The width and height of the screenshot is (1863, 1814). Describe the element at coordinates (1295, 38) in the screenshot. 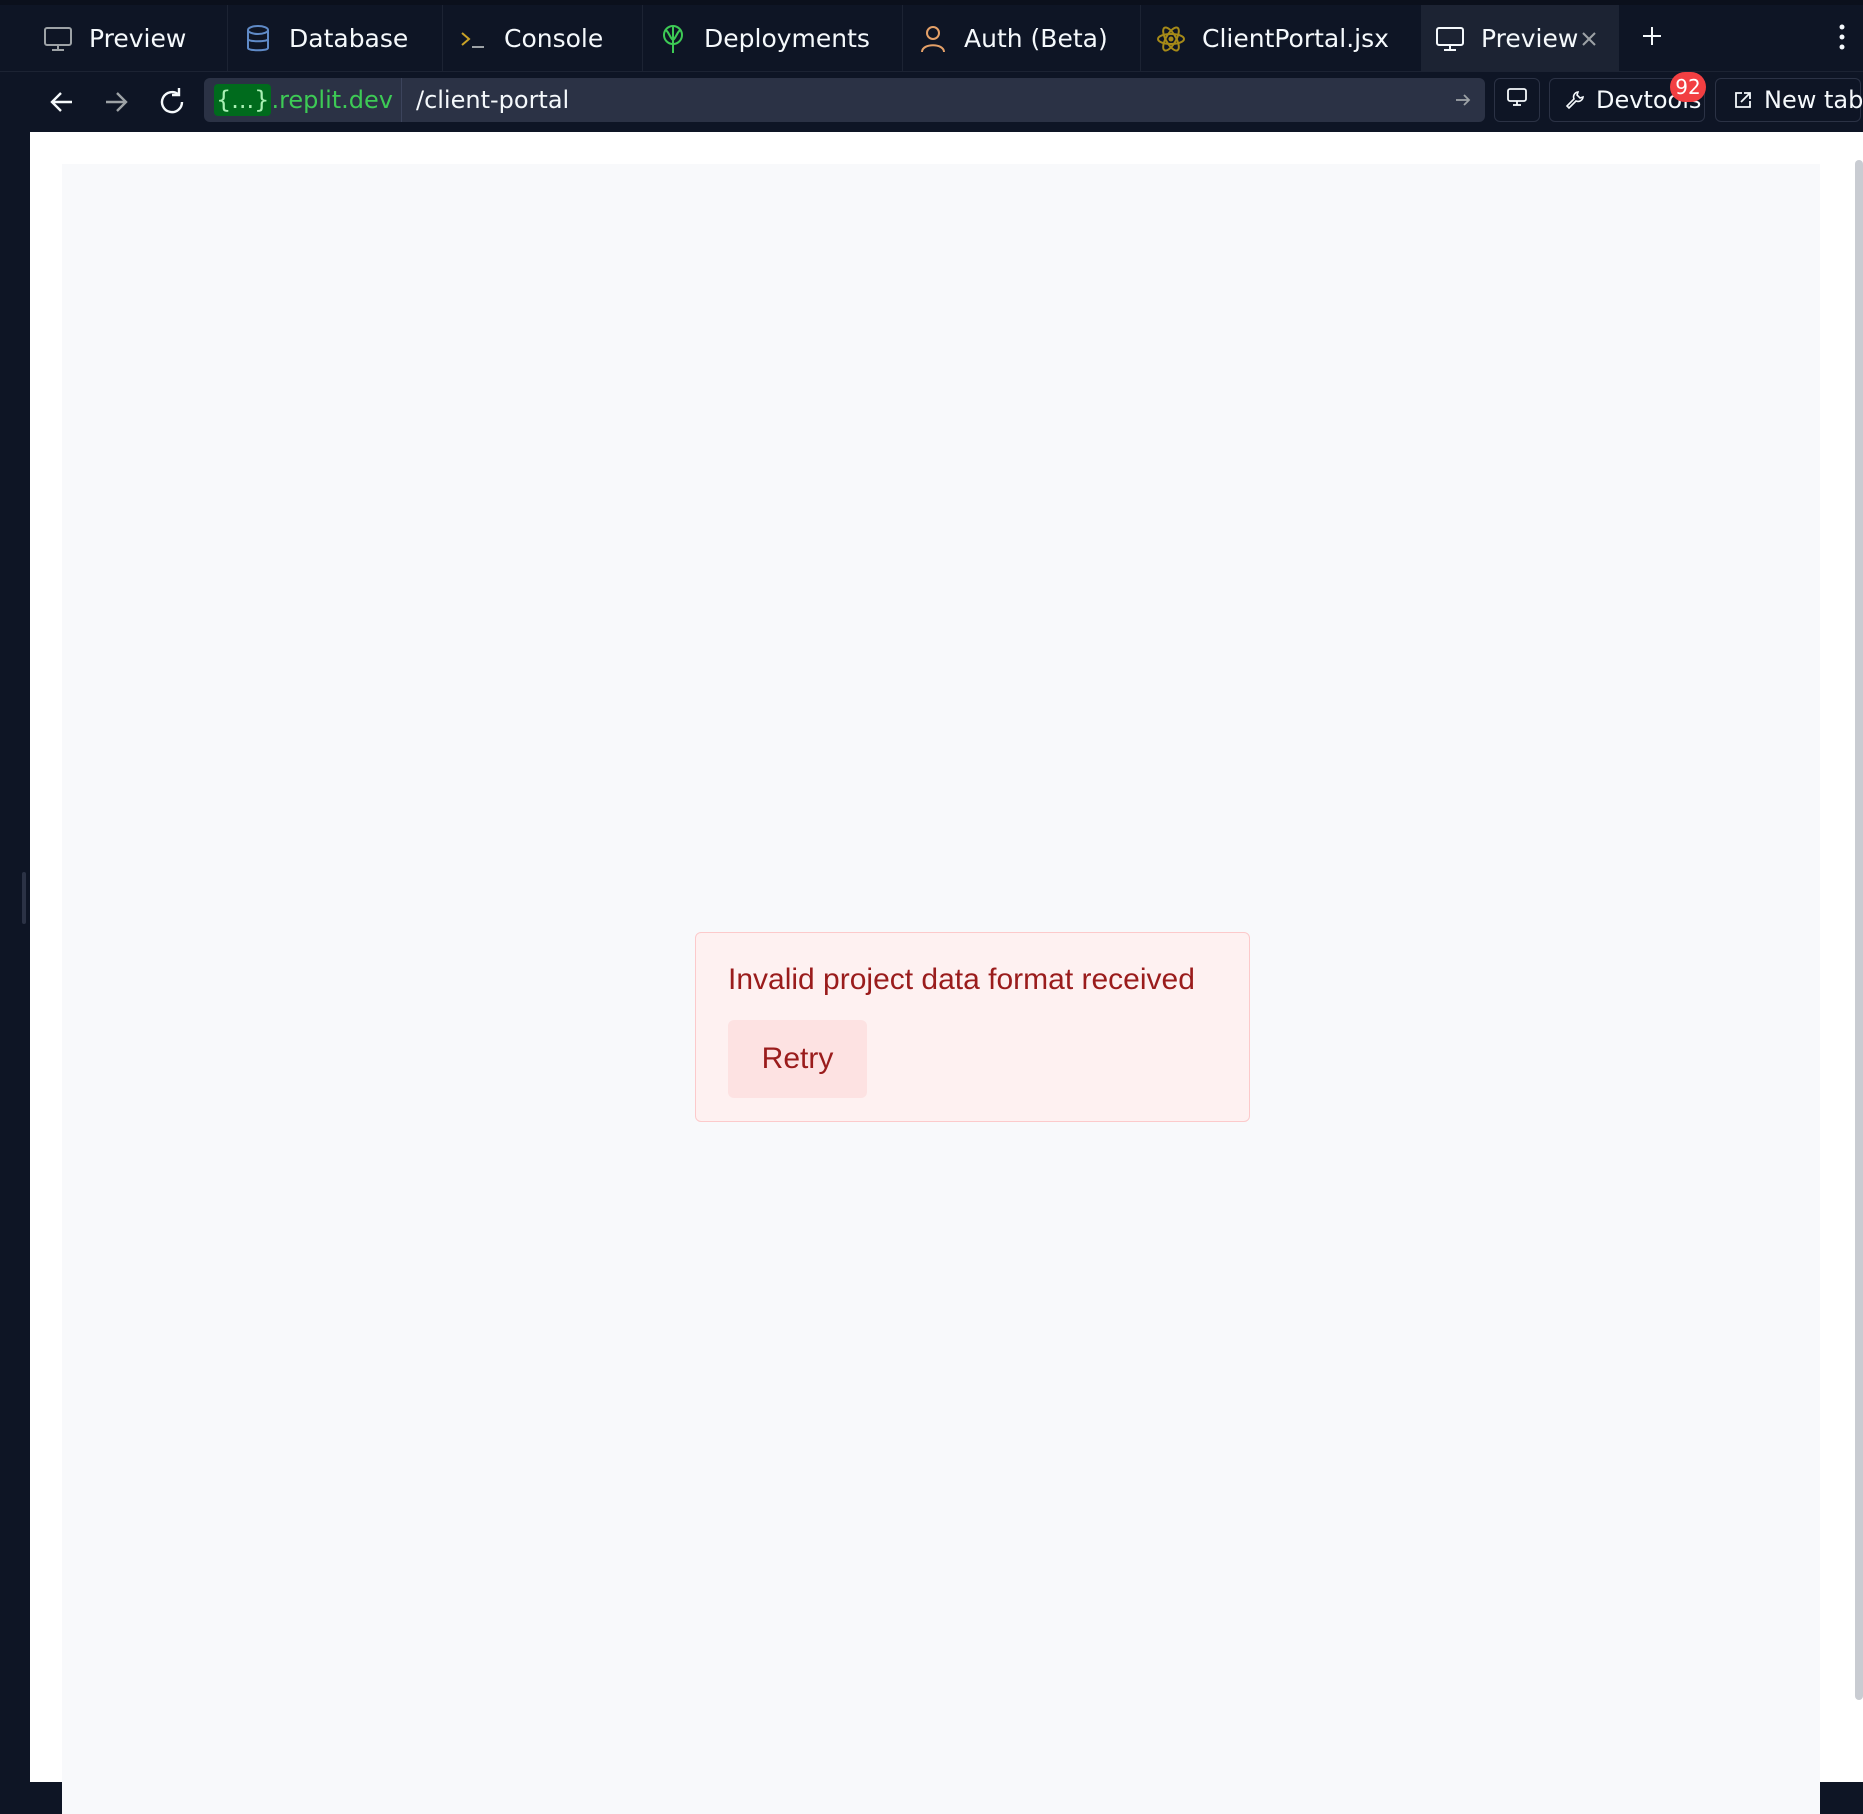

I see `tab-label: ClientPortal.jsx` at that location.